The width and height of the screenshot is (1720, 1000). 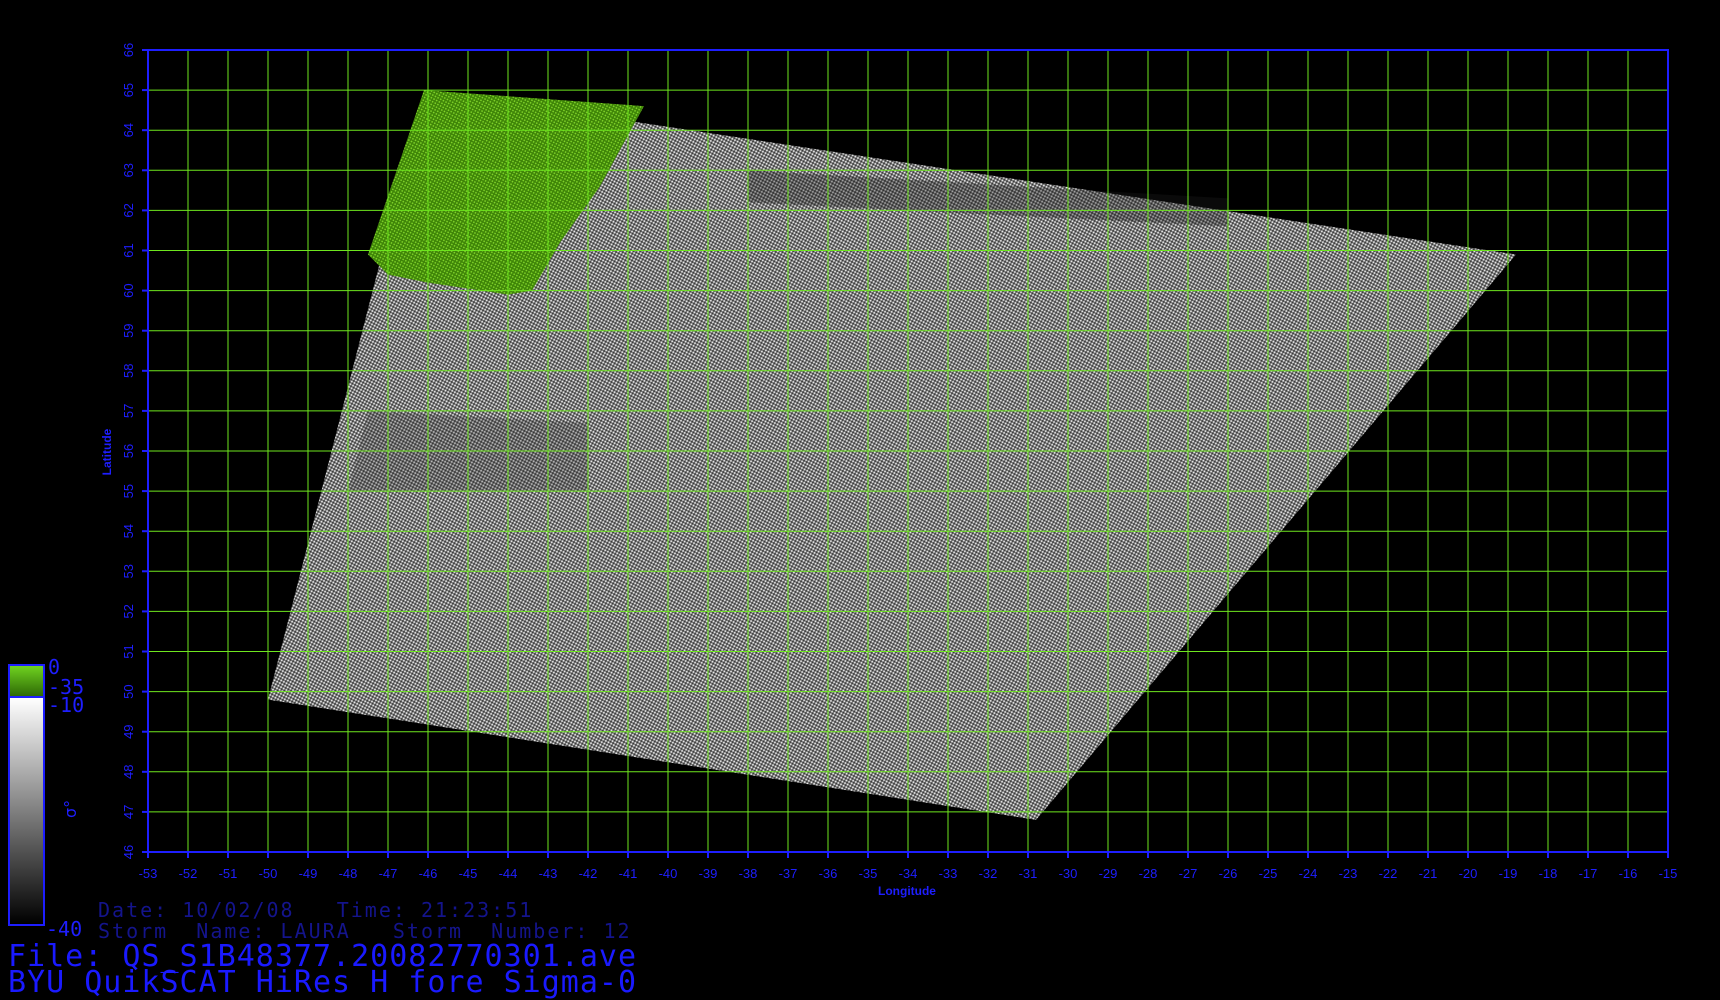 I want to click on lon-tick-label: -16, so click(x=1628, y=873).